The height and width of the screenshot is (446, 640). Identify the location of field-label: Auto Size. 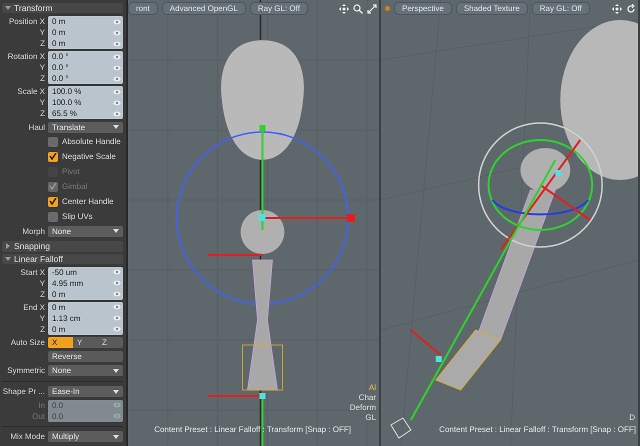
(28, 343).